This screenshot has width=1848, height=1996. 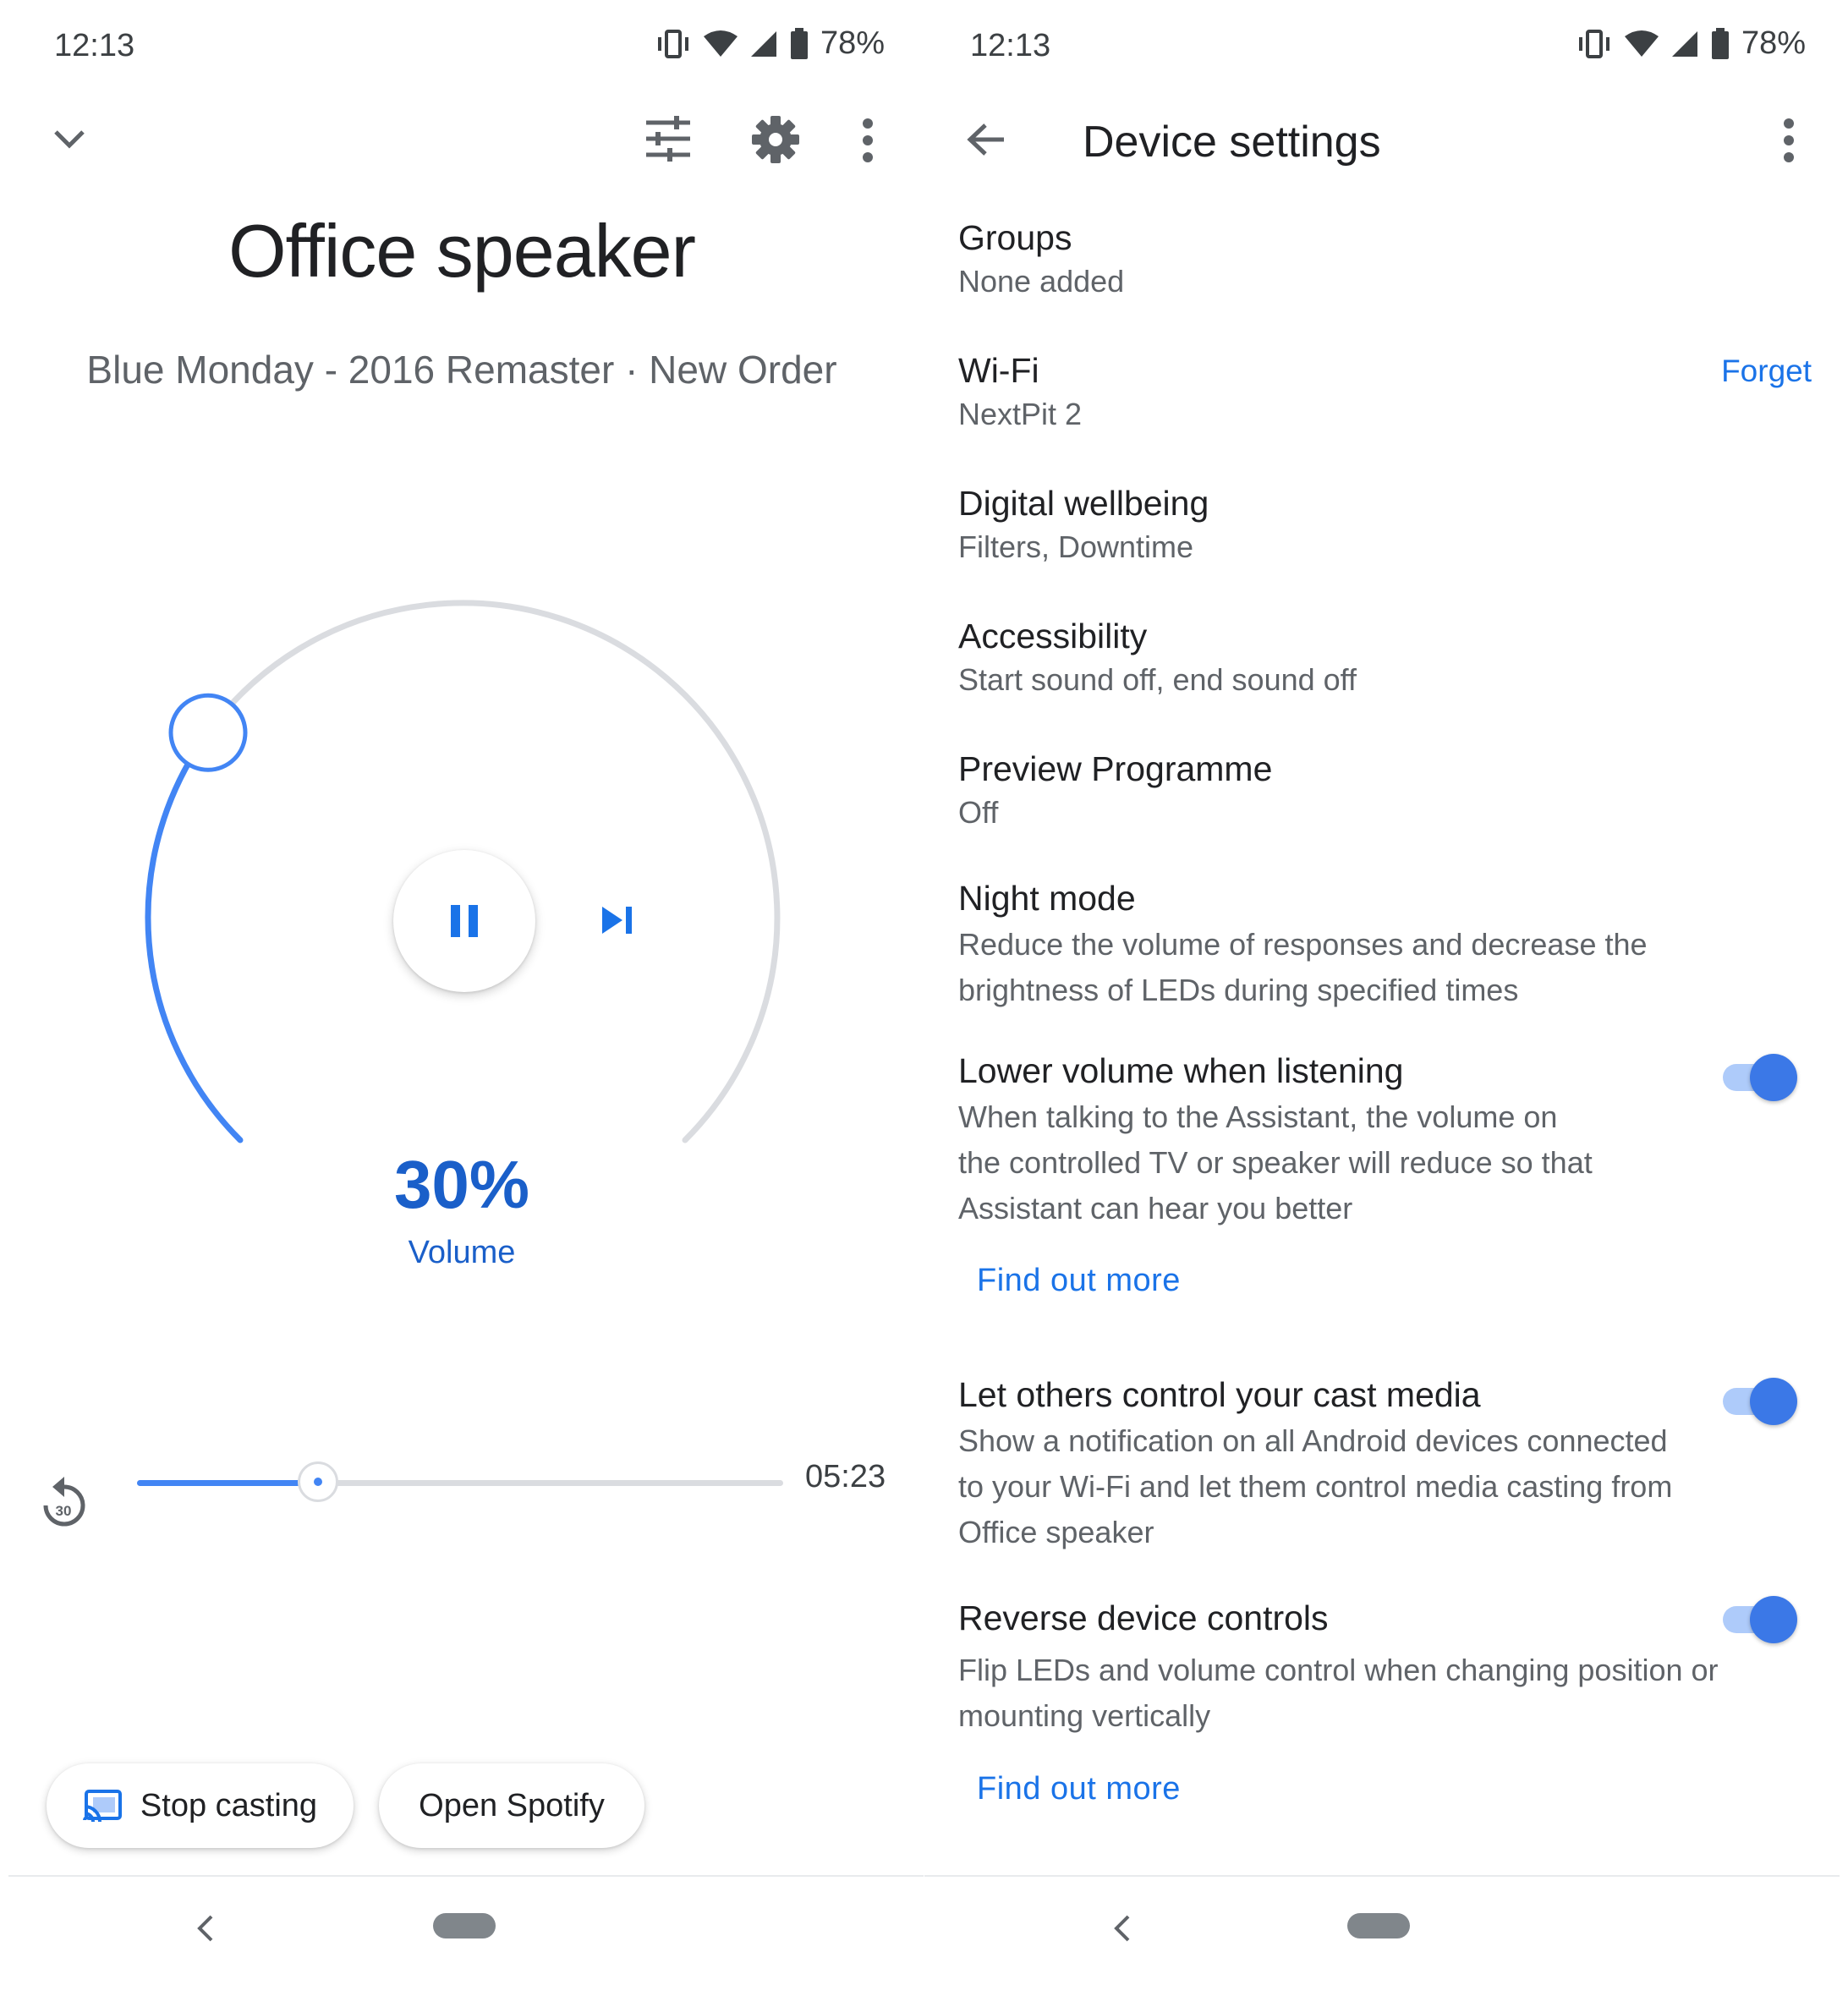 What do you see at coordinates (1766, 371) in the screenshot?
I see `wifi-forget-link: Forget` at bounding box center [1766, 371].